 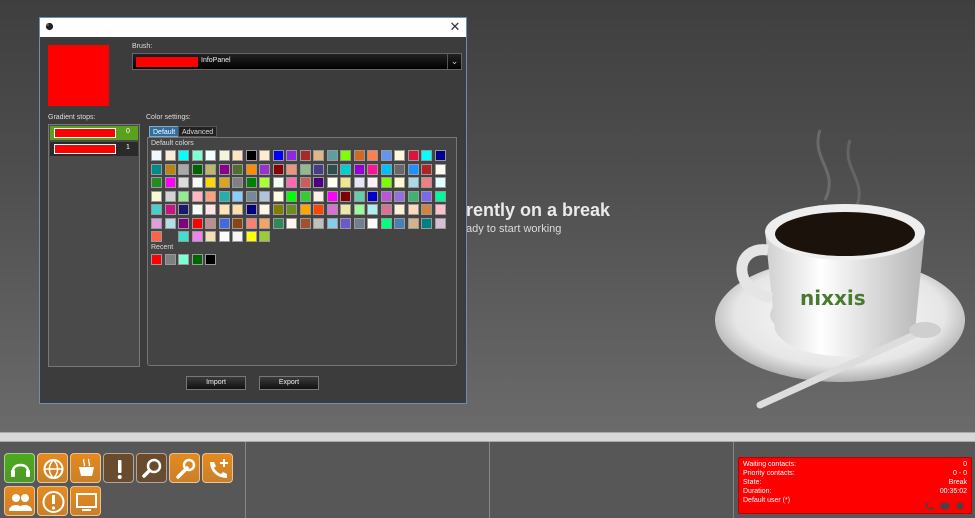 I want to click on import-button: Import, so click(x=216, y=383).